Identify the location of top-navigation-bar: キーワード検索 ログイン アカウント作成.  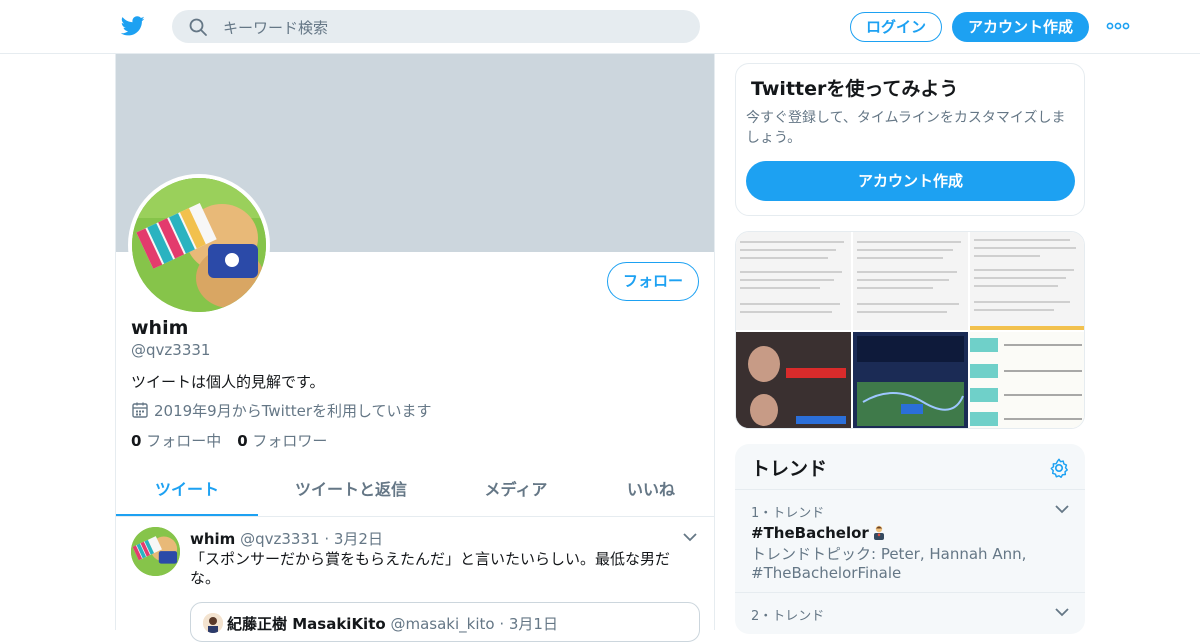
(600, 27).